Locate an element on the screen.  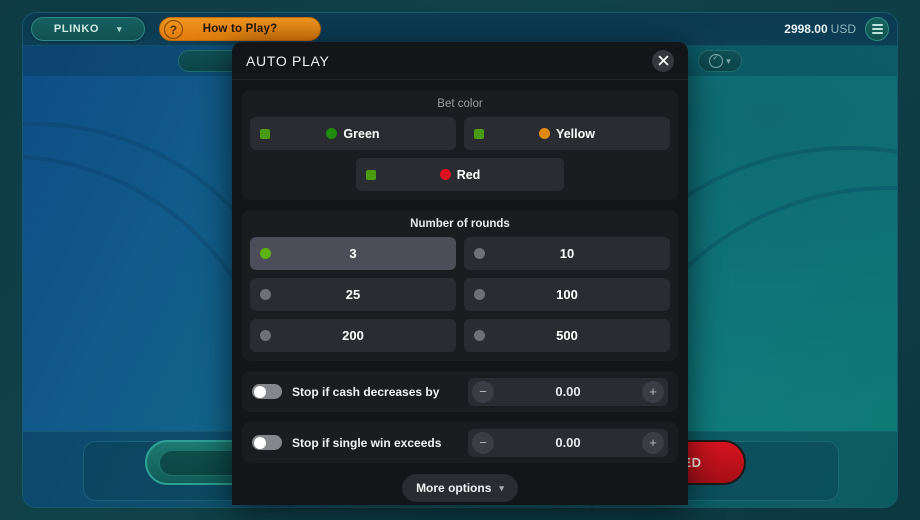
close-icon is located at coordinates (663, 60).